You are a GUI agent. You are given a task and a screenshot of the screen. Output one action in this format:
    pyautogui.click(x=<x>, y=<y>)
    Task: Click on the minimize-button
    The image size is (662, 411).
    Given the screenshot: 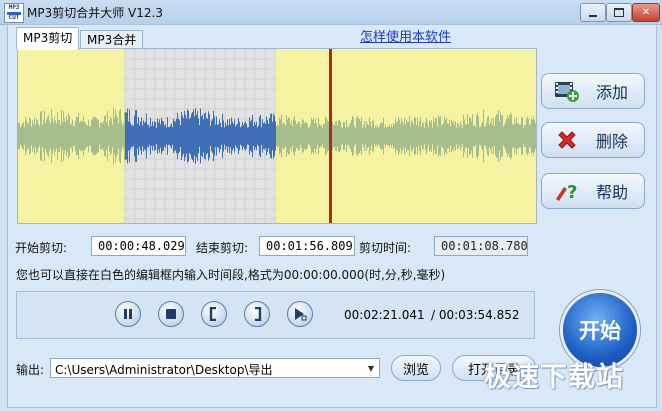 What is the action you would take?
    pyautogui.click(x=593, y=12)
    